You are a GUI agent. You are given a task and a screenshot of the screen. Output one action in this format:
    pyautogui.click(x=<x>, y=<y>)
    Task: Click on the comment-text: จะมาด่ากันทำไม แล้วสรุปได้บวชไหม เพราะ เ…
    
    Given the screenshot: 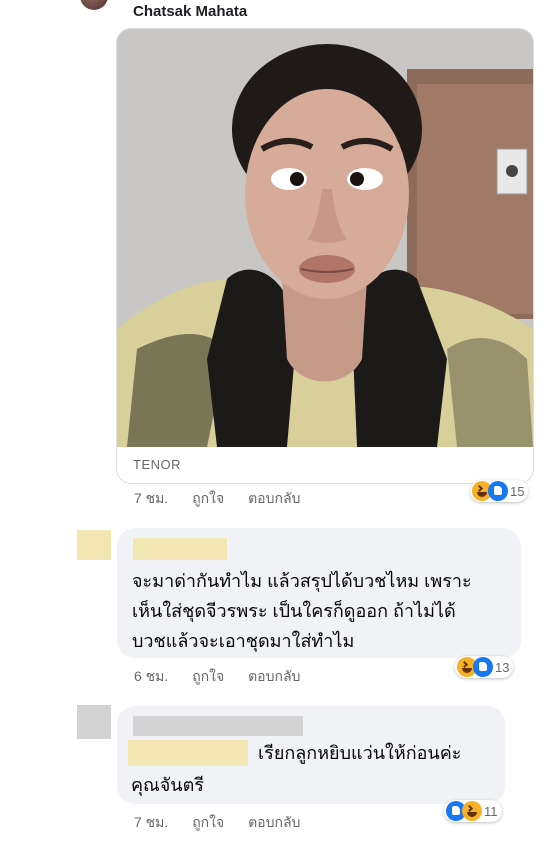 What is the action you would take?
    pyautogui.click(x=302, y=611)
    